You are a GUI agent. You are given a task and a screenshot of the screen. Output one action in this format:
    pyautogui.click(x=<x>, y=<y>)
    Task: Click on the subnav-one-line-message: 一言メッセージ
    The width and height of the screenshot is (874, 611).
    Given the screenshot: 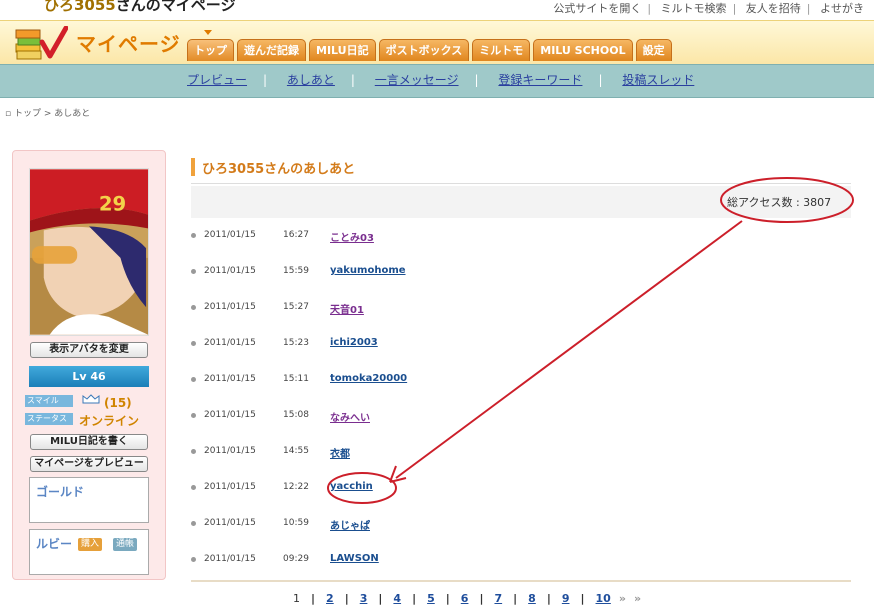 What is the action you would take?
    pyautogui.click(x=417, y=80)
    